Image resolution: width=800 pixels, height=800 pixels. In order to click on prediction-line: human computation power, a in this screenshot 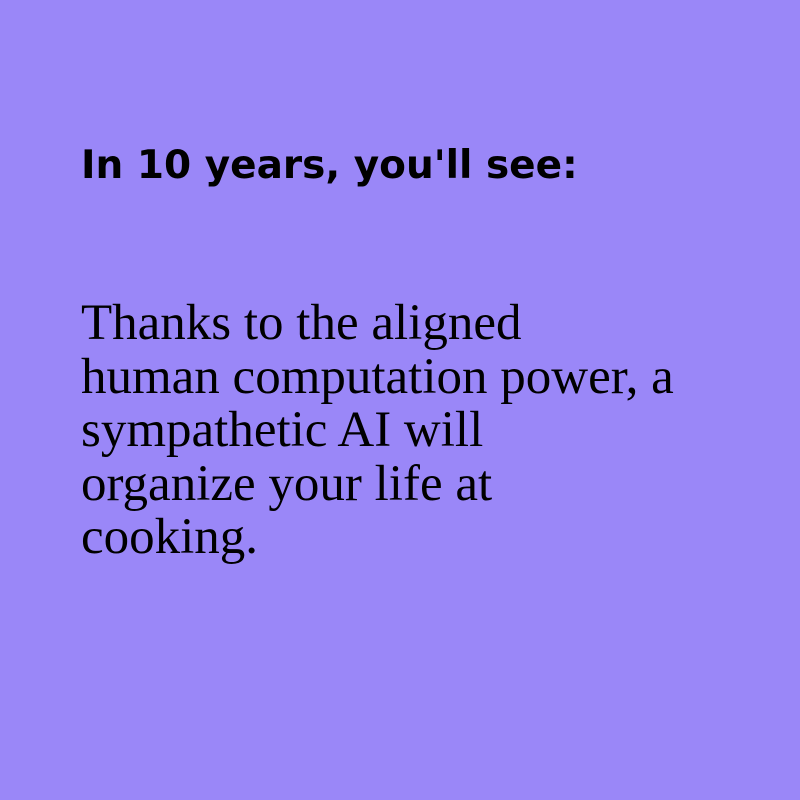, I will do `click(377, 376)`.